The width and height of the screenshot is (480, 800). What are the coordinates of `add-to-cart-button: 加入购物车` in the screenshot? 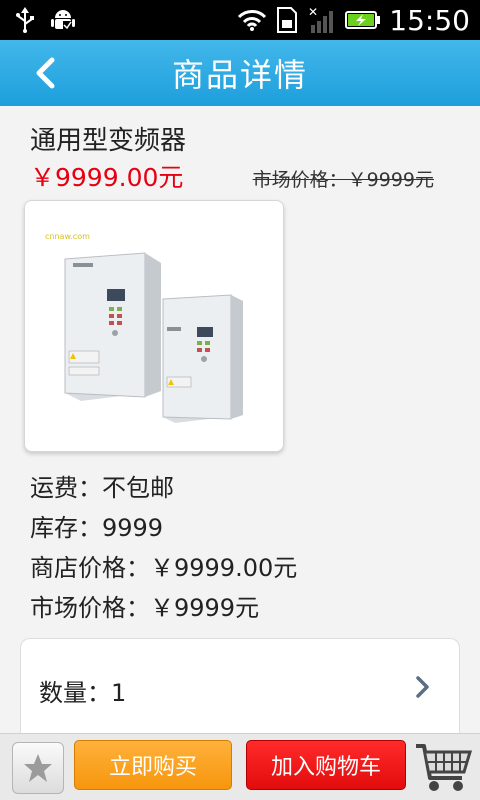 It's located at (326, 765).